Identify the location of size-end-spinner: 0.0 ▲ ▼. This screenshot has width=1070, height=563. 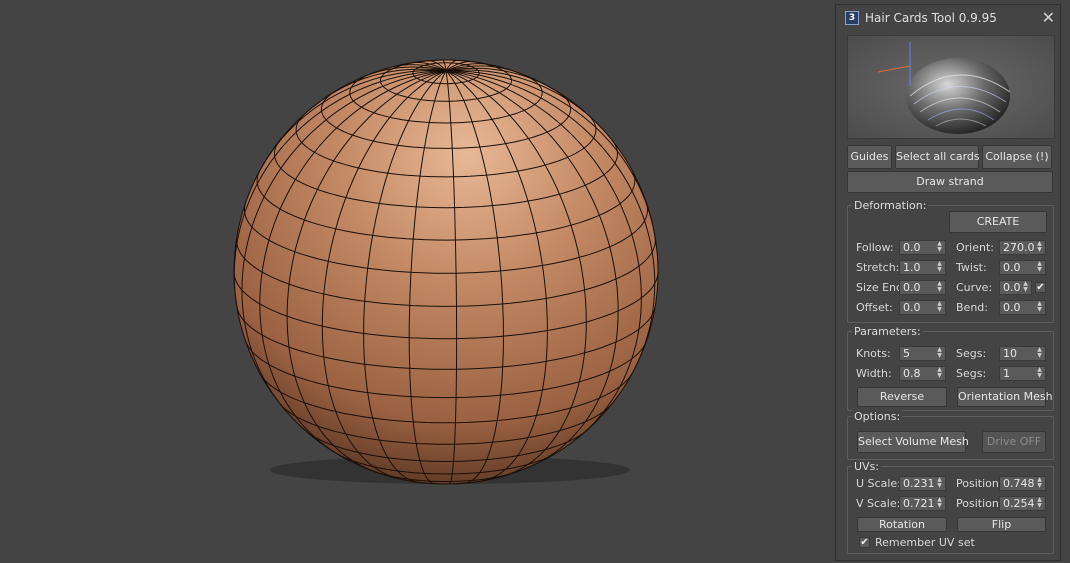
(922, 287).